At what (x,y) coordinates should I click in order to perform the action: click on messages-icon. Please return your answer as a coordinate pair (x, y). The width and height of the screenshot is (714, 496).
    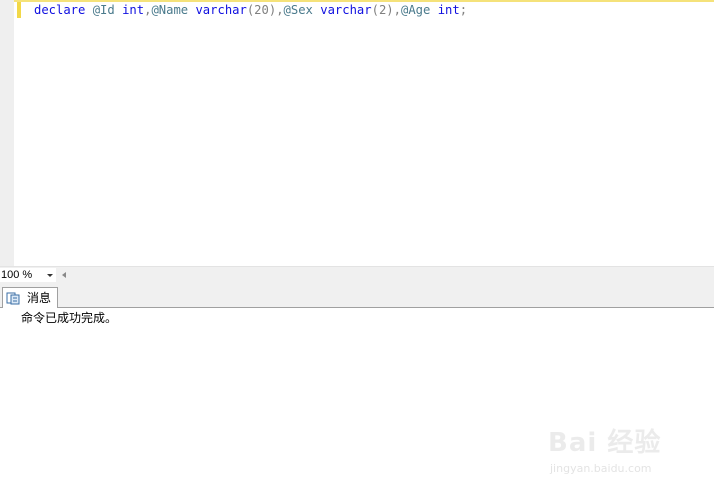
    Looking at the image, I should click on (13, 298).